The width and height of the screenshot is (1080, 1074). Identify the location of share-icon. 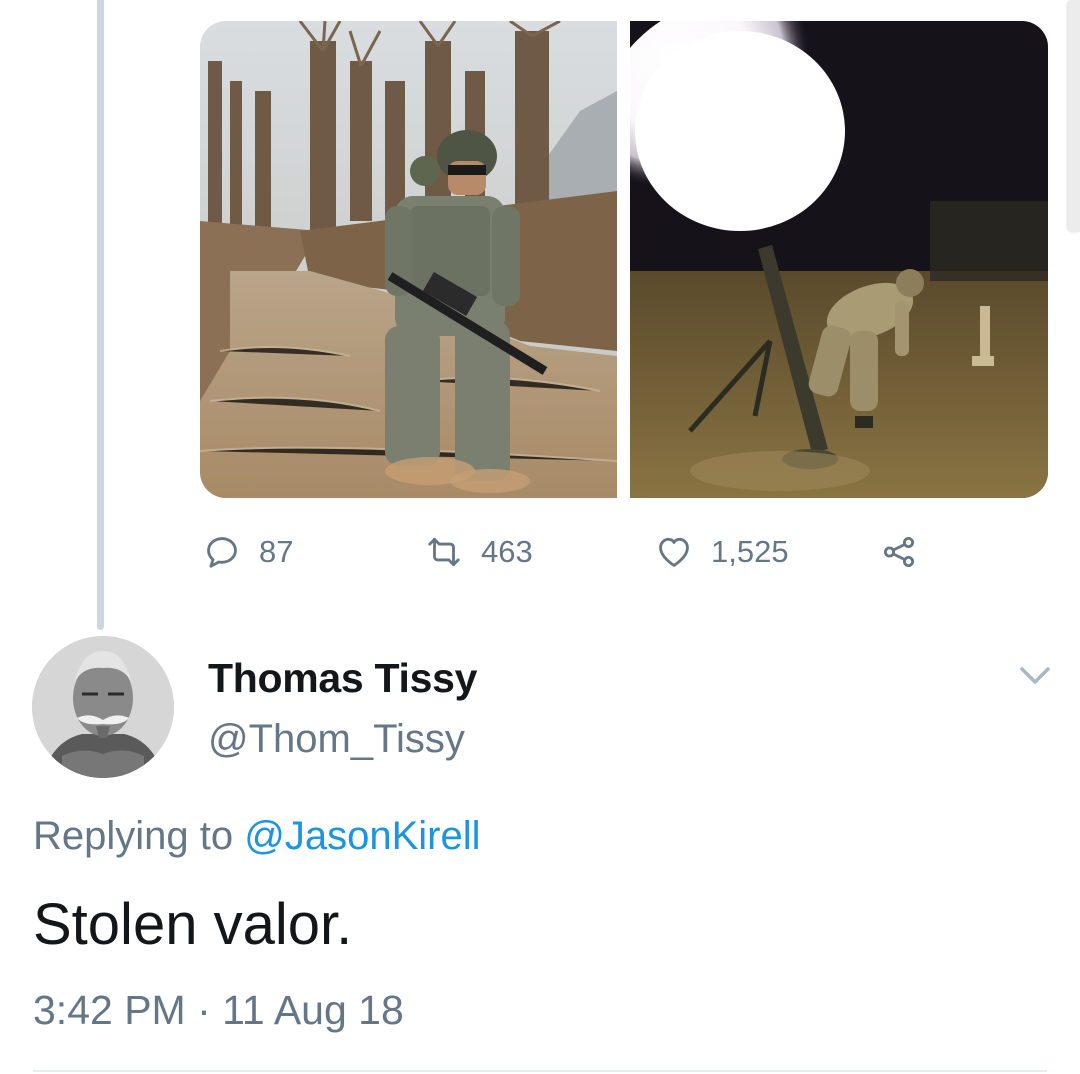
(899, 552).